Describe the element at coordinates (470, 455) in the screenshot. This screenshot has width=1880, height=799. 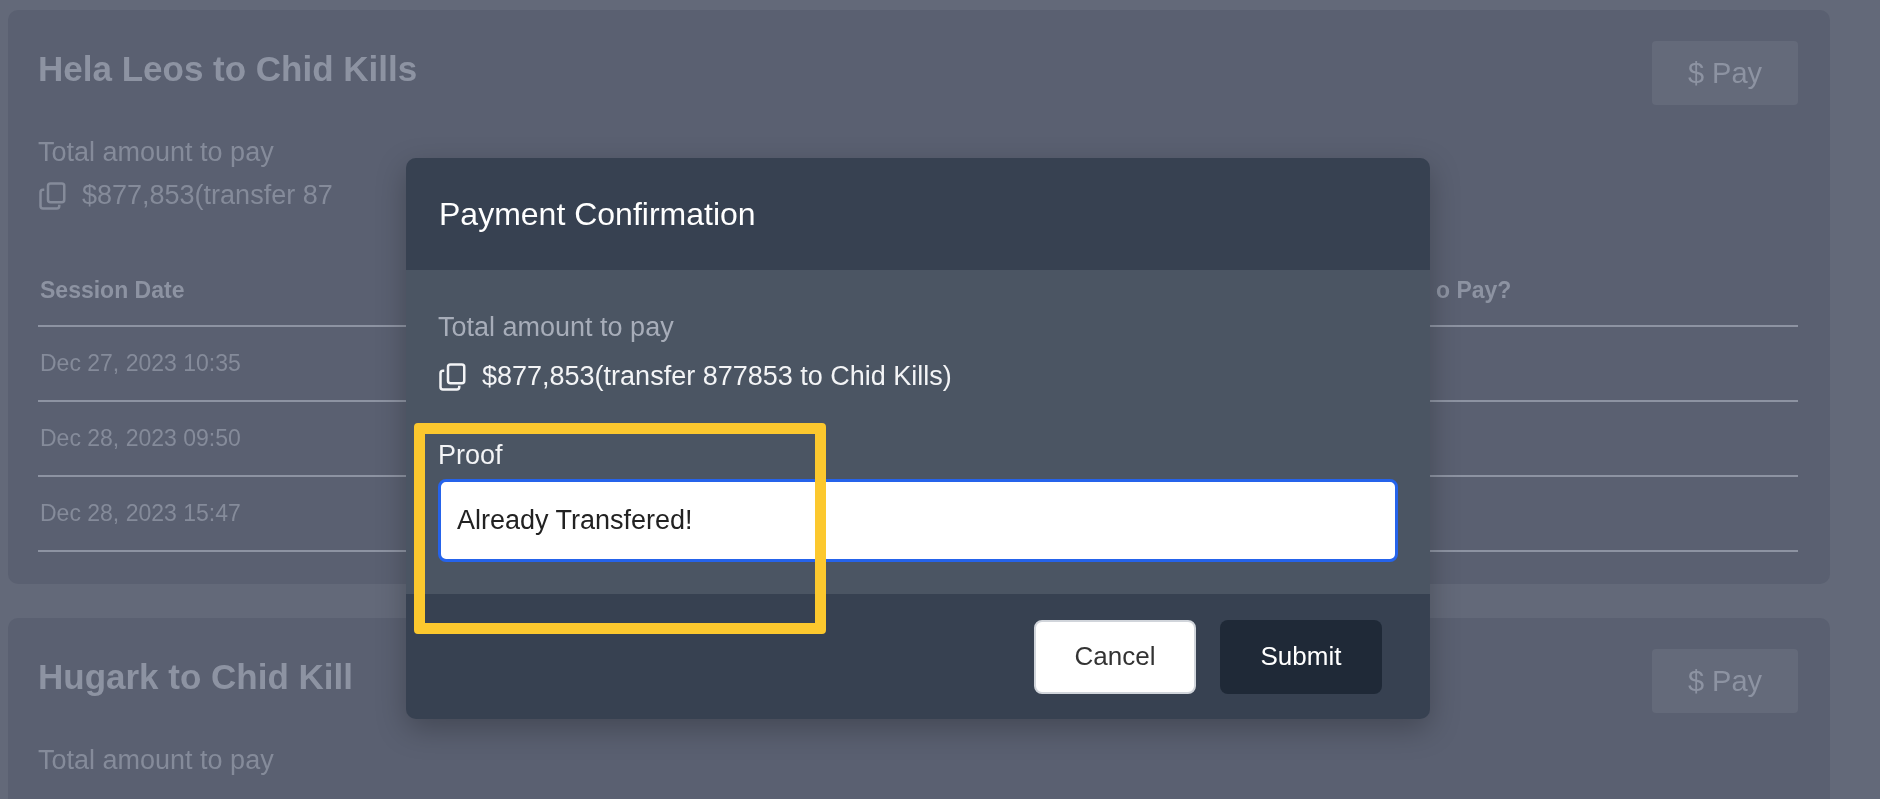
I see `field-label: Proof` at that location.